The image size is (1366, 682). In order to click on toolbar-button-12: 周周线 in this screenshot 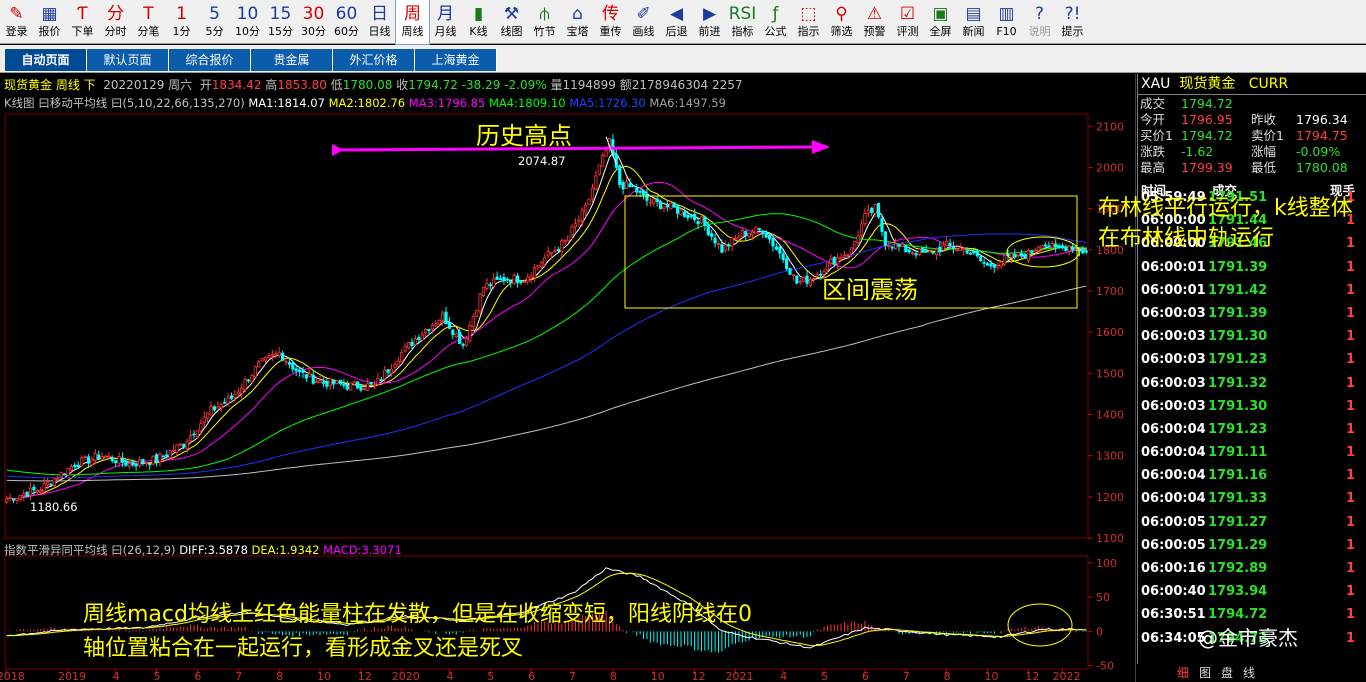, I will do `click(412, 22)`.